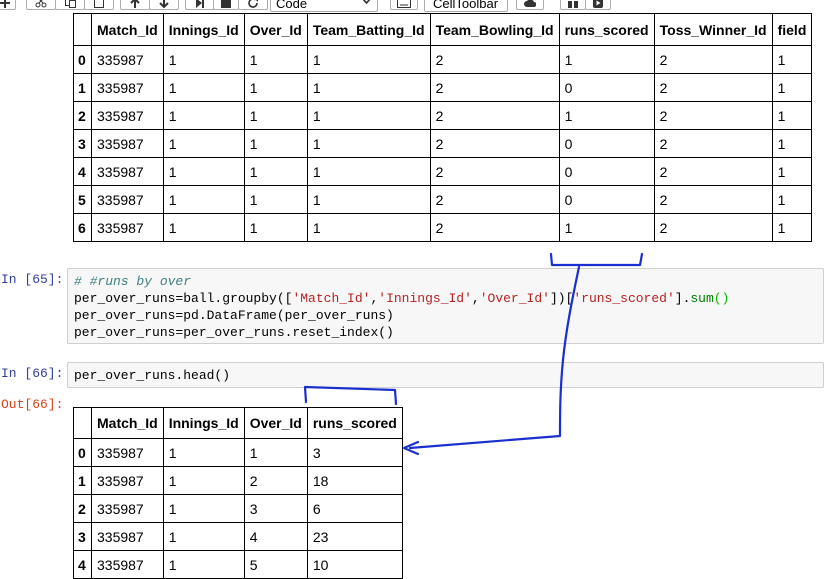  I want to click on cut-button, so click(41, 5).